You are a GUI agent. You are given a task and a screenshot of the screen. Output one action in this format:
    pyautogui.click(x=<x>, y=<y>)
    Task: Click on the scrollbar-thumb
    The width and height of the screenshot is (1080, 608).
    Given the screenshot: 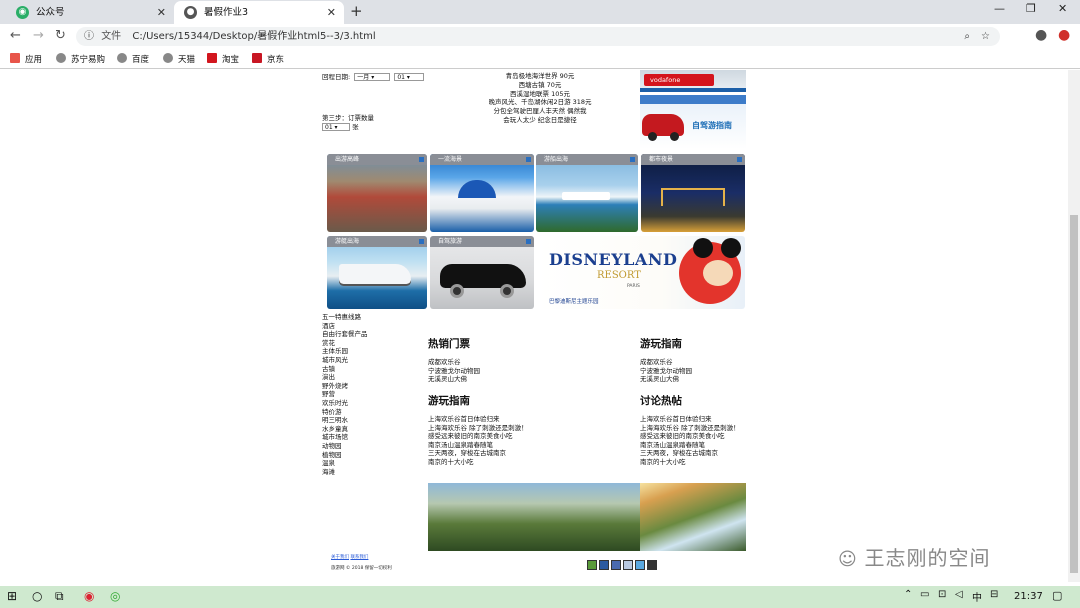 What is the action you would take?
    pyautogui.click(x=1074, y=394)
    